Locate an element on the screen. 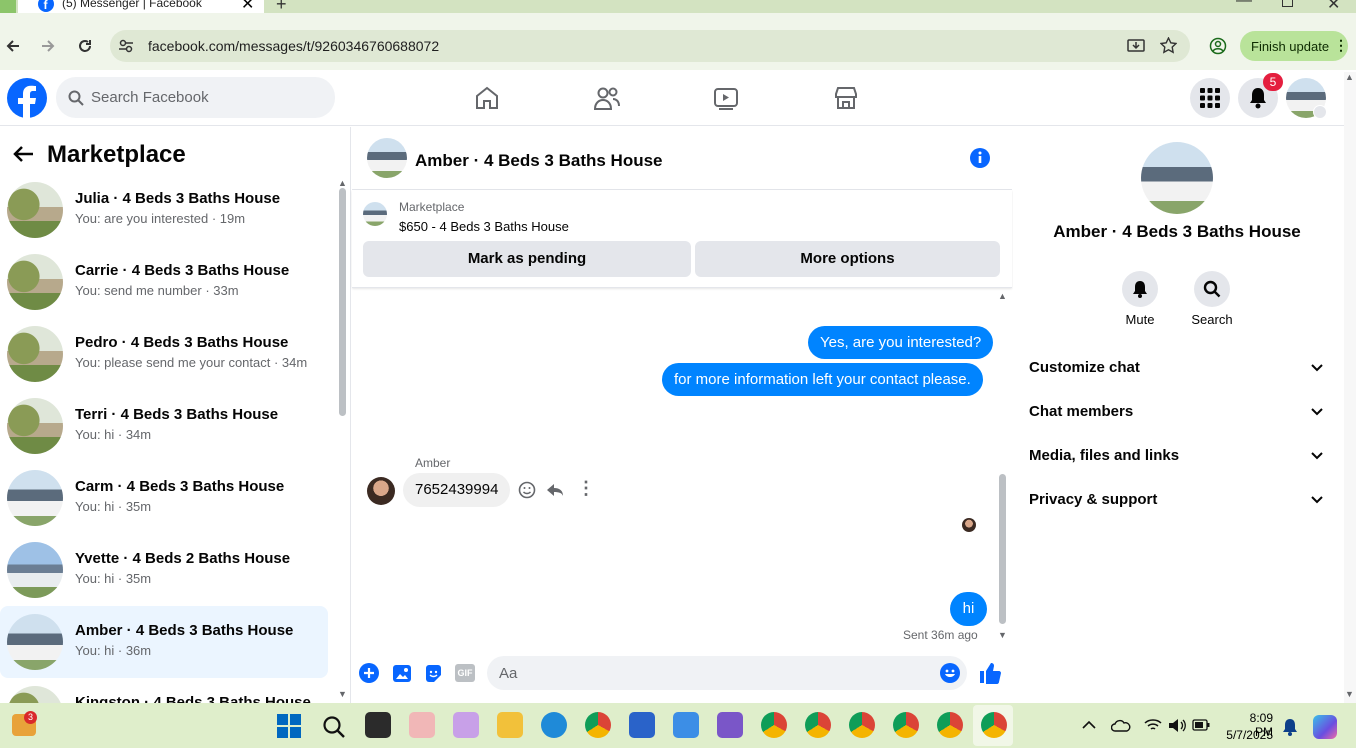  battery-icon is located at coordinates (1201, 725).